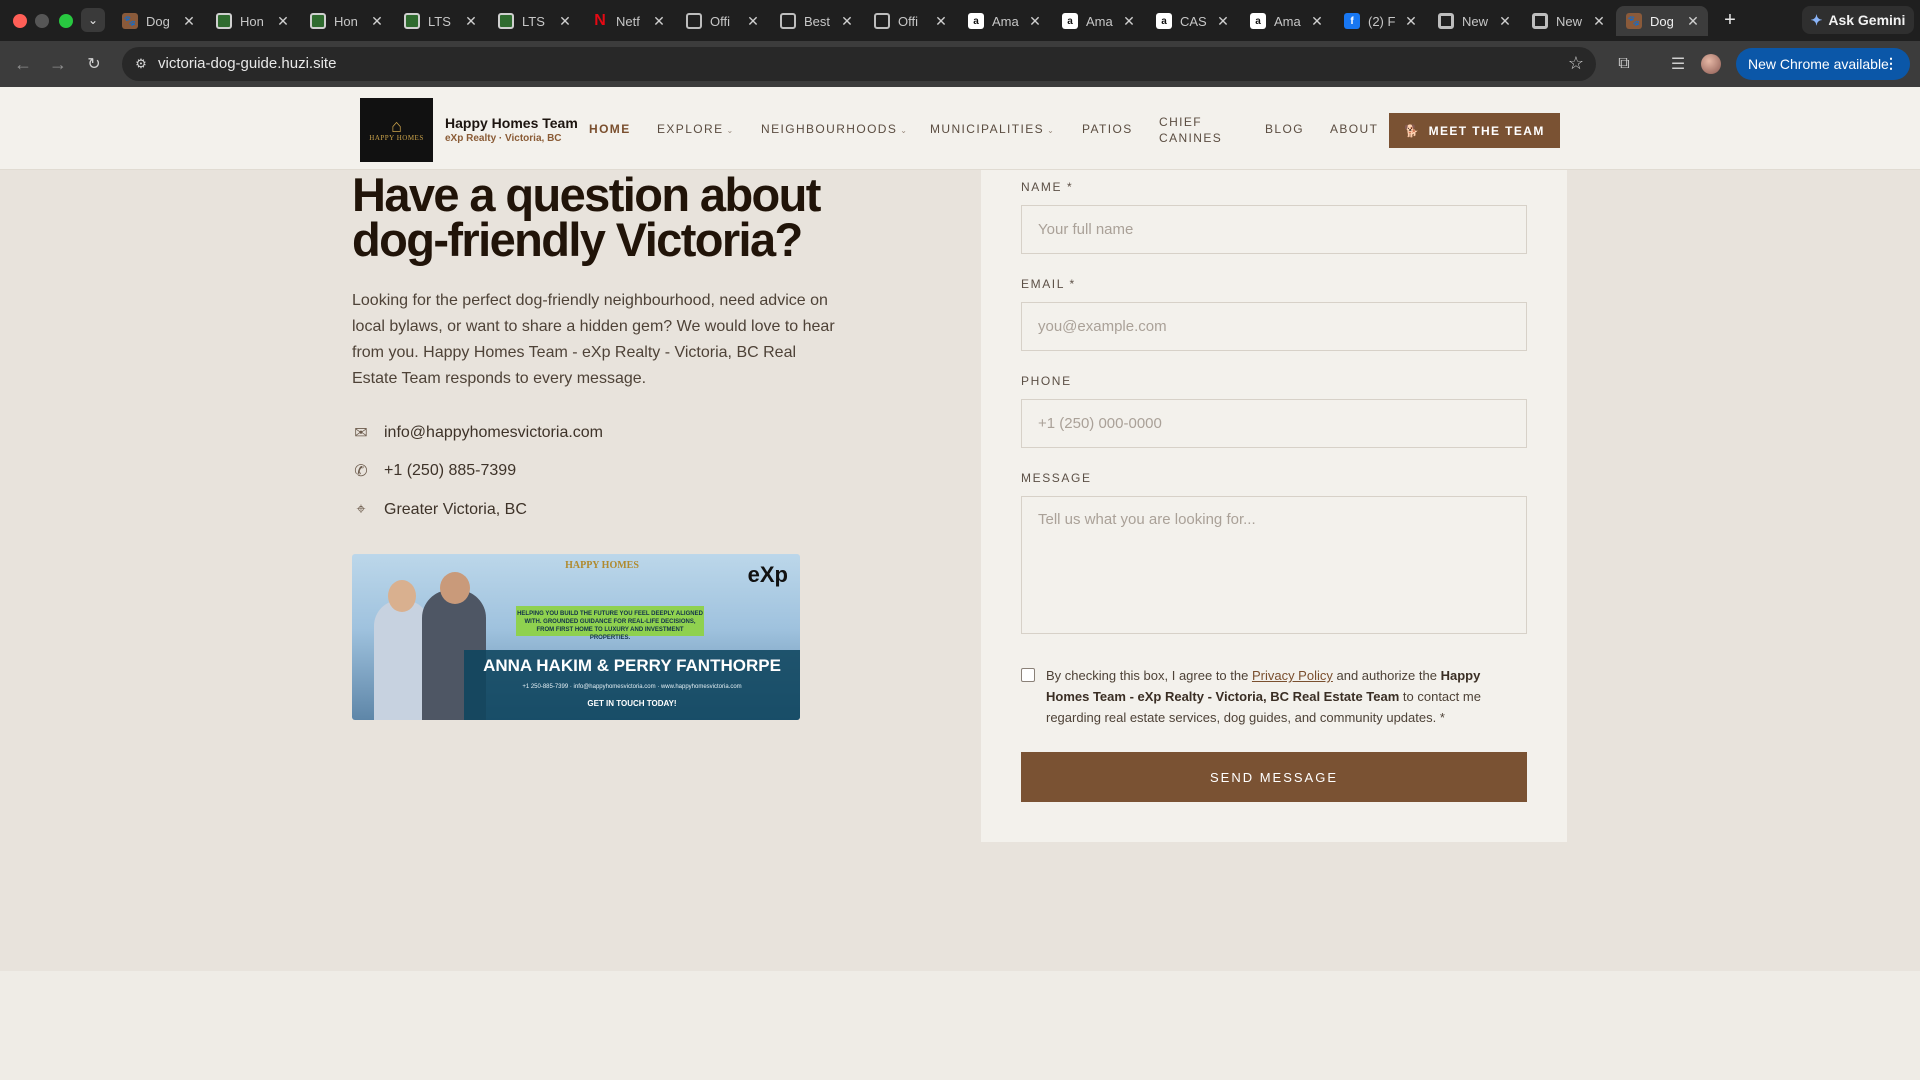 The width and height of the screenshot is (1920, 1080). What do you see at coordinates (493, 433) in the screenshot?
I see `contact-email: info@happyhomesvictoria.com` at bounding box center [493, 433].